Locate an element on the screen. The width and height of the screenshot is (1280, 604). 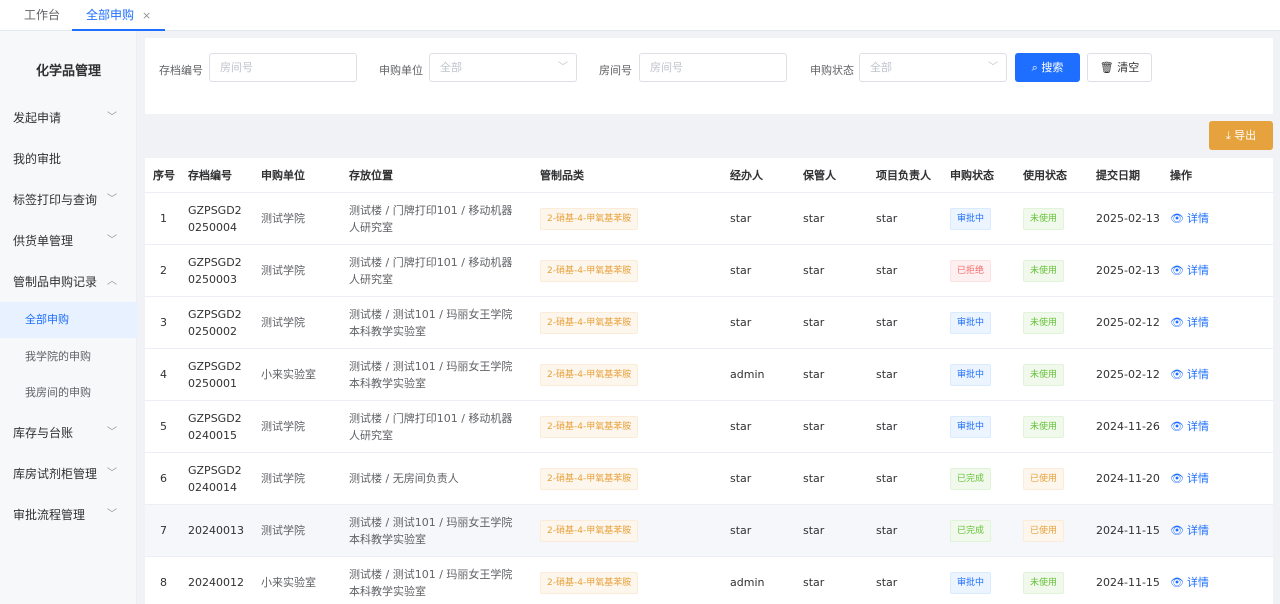
search-button: ⌕ 搜索 is located at coordinates (1047, 67).